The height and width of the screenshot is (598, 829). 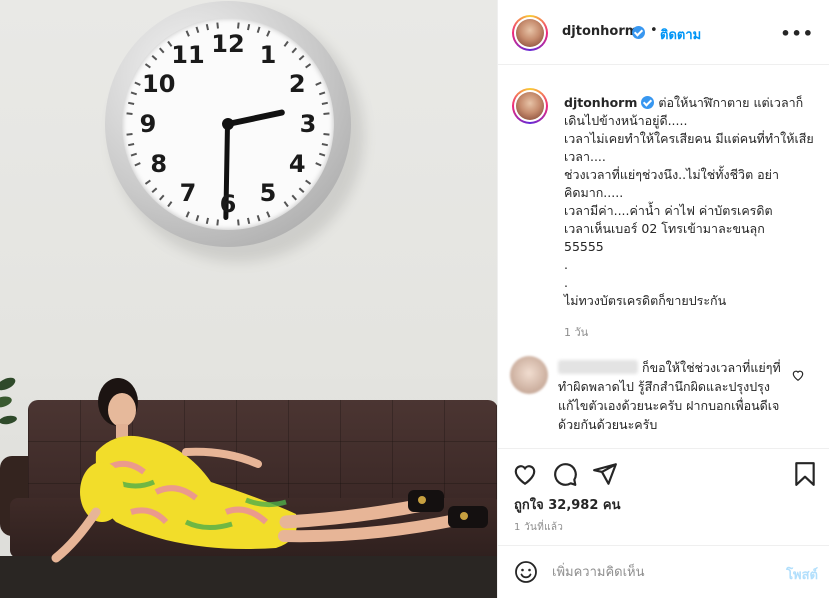 I want to click on post-timestamp: 1 วันที่แล้ว, so click(x=538, y=527).